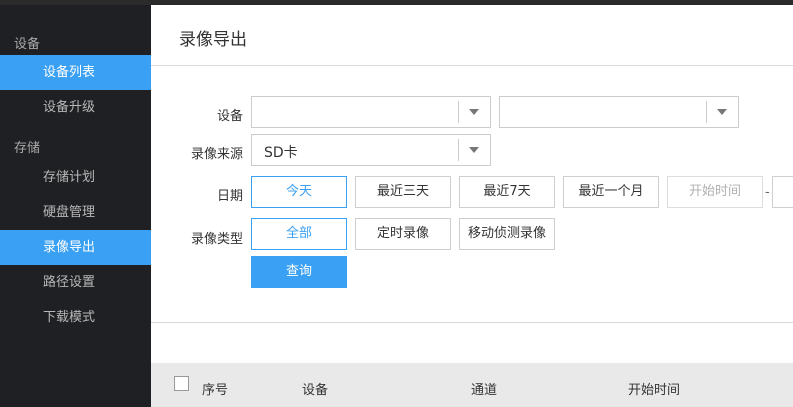 This screenshot has height=407, width=793. Describe the element at coordinates (27, 44) in the screenshot. I see `sidebar-group-device: 设备` at that location.